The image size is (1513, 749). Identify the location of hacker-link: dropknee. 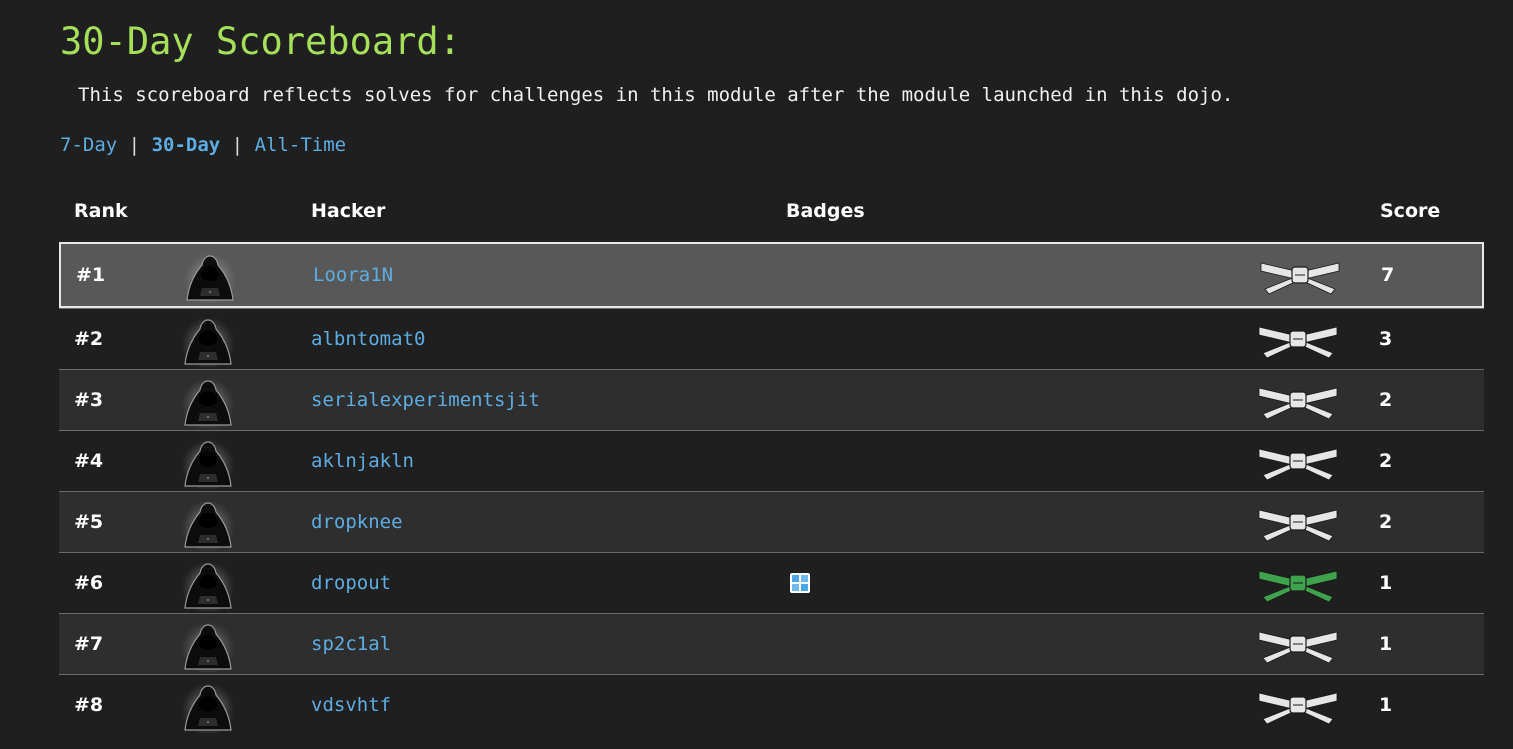
(357, 522).